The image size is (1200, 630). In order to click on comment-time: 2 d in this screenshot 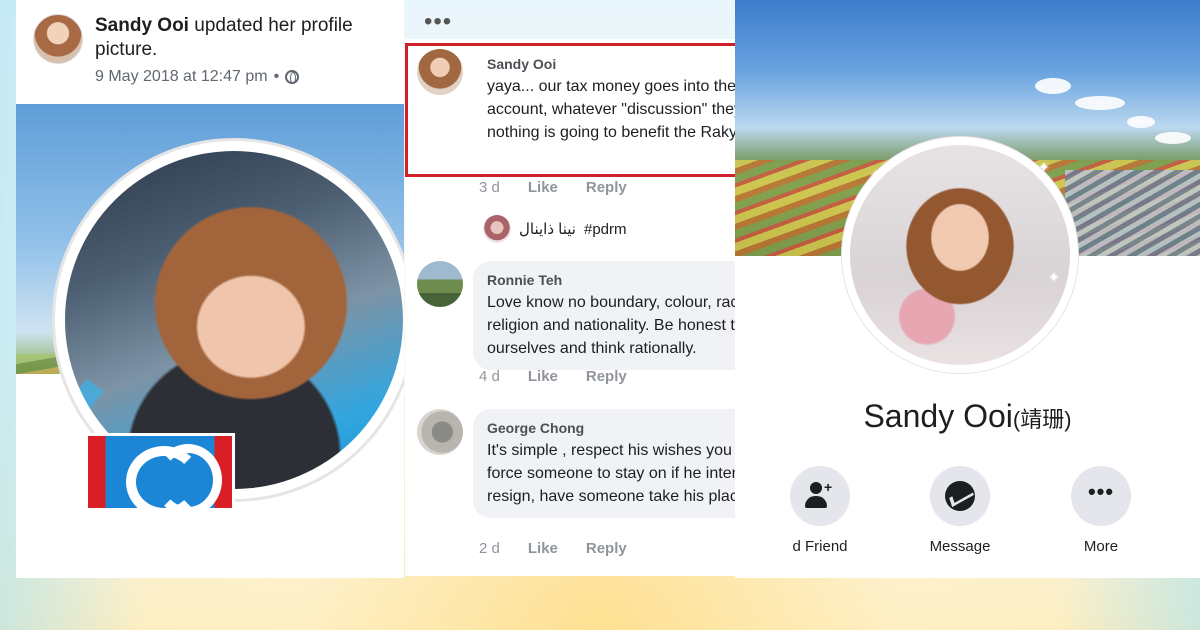, I will do `click(489, 548)`.